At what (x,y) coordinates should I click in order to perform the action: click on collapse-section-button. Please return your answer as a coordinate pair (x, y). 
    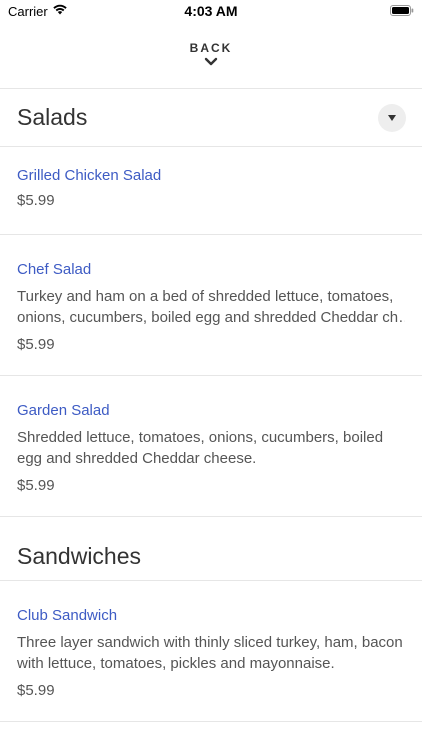
    Looking at the image, I should click on (392, 118).